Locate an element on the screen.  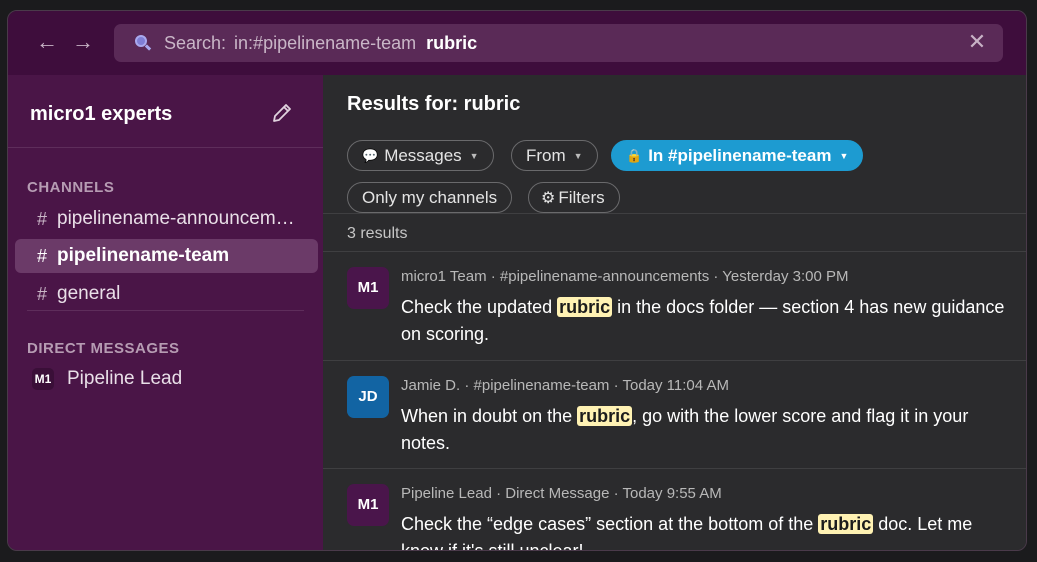
only-my-channels-button: Only my channels is located at coordinates (430, 197).